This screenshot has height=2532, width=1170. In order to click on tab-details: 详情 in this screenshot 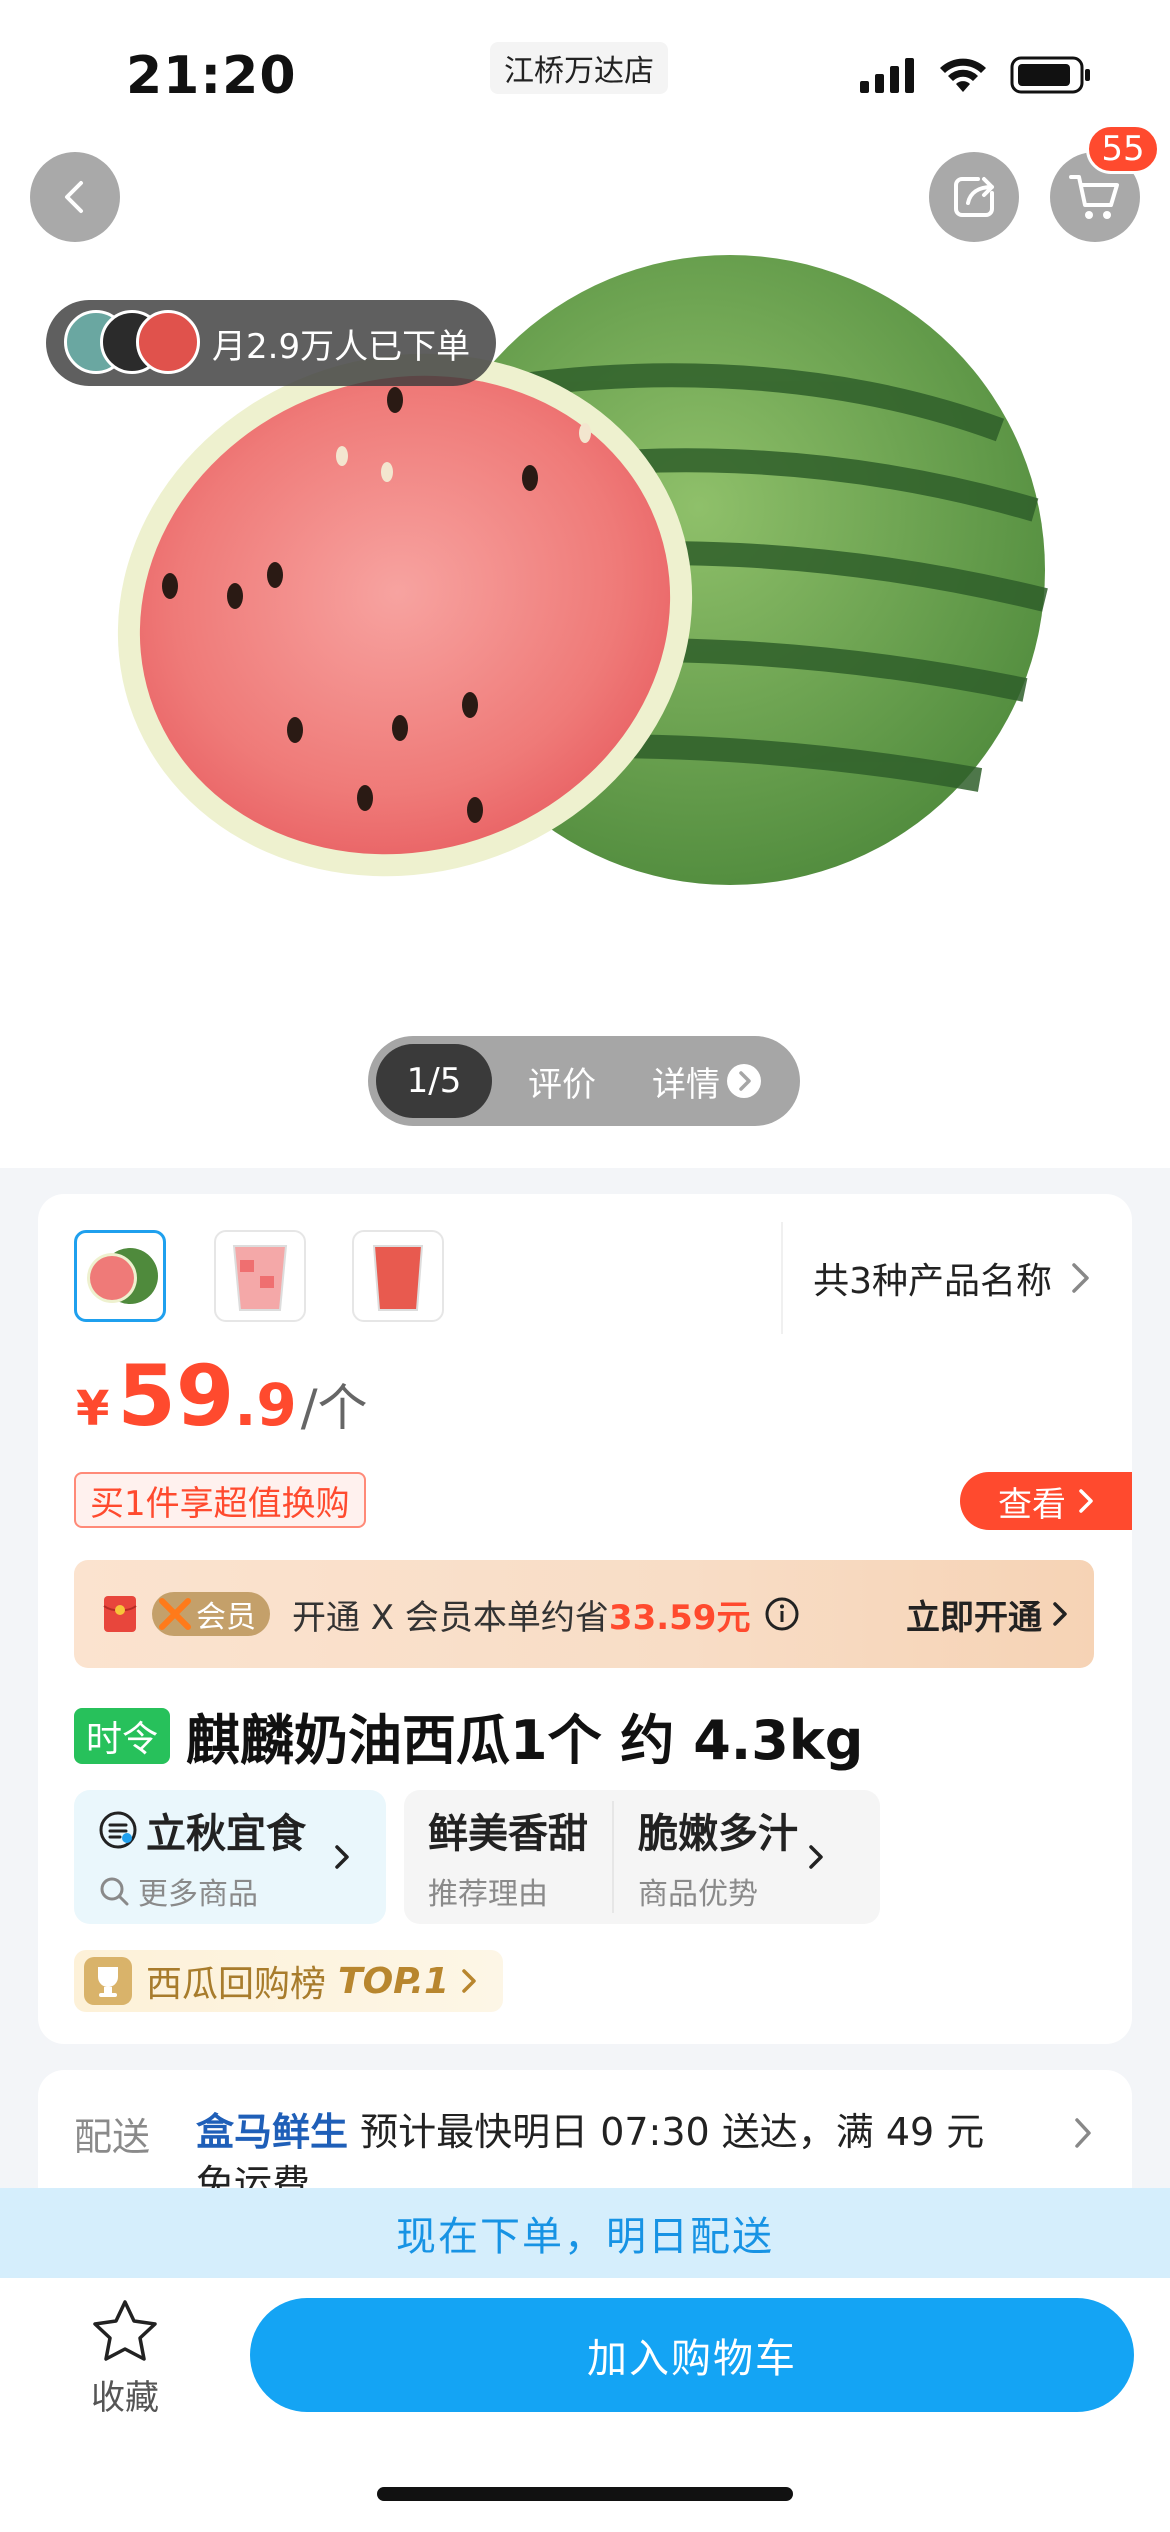, I will do `click(707, 1081)`.